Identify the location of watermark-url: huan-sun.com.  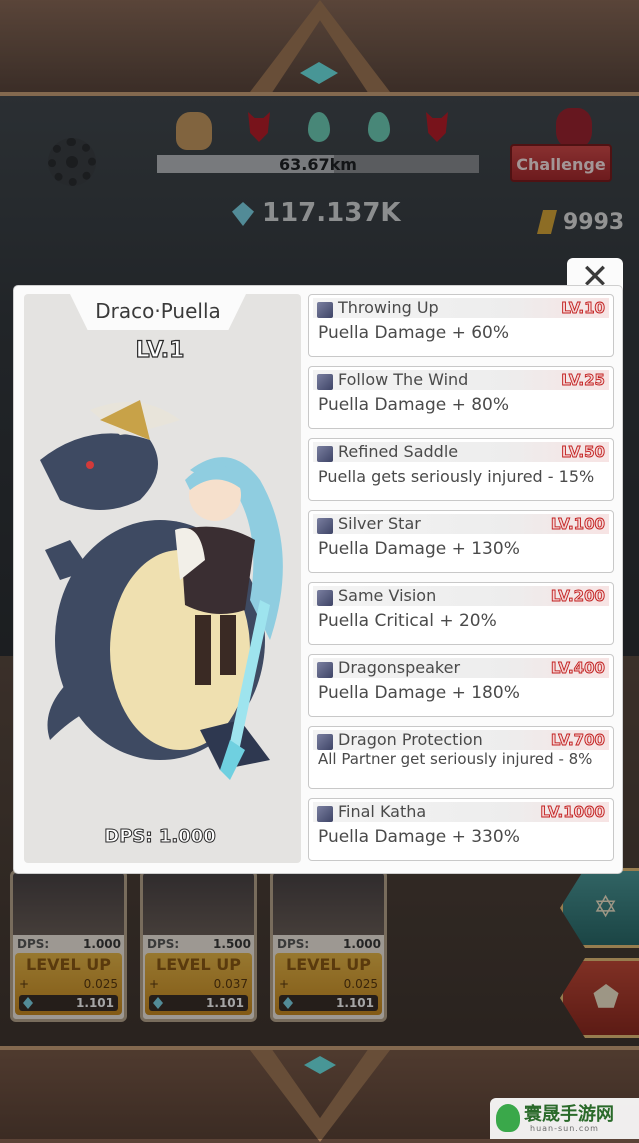
(564, 1128).